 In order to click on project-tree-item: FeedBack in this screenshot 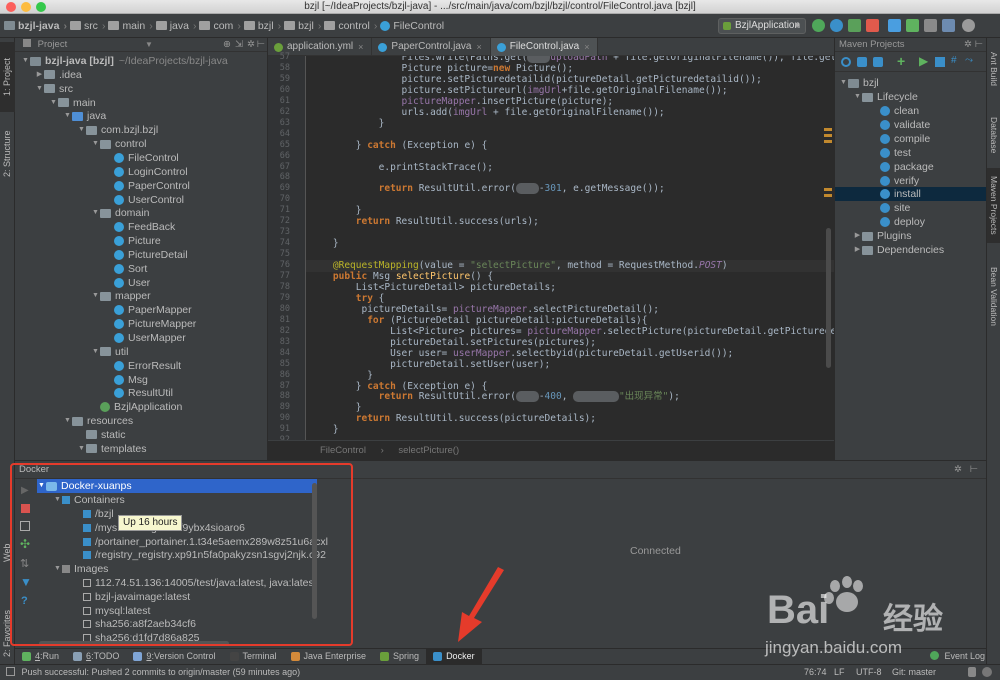, I will do `click(140, 227)`.